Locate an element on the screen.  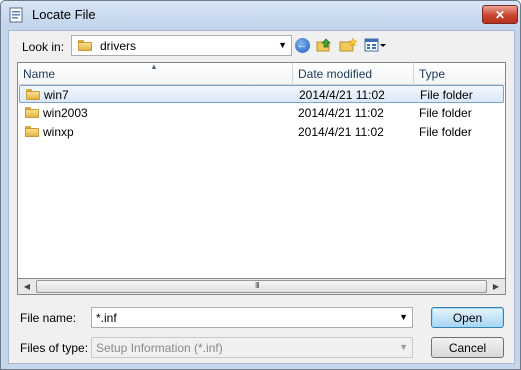
back-icon: ← is located at coordinates (302, 45).